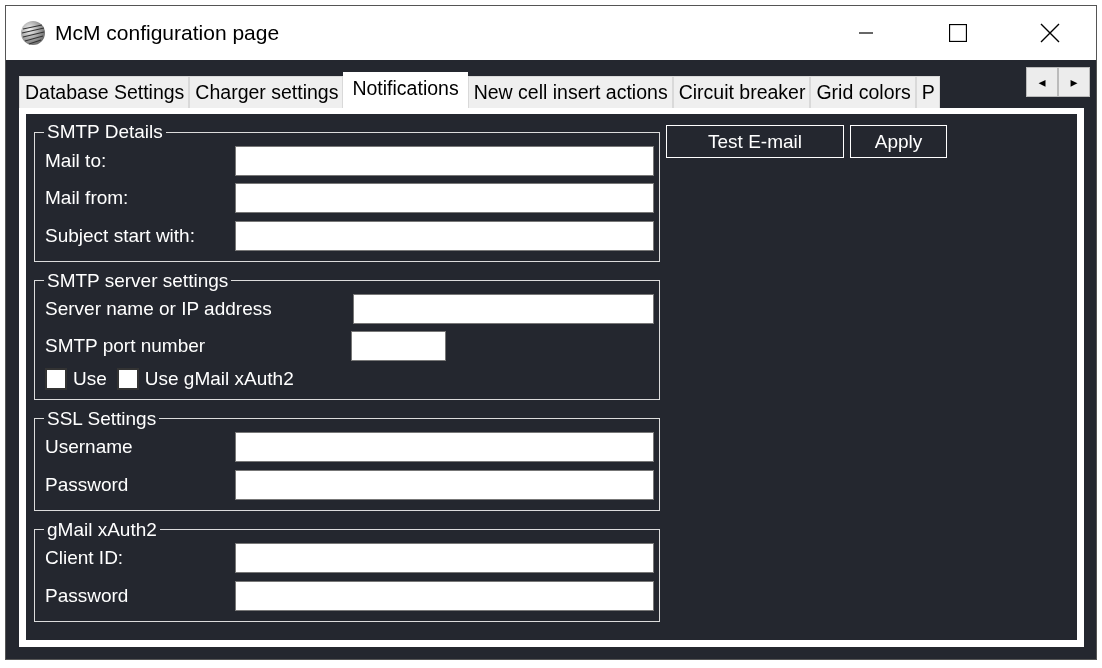 The height and width of the screenshot is (668, 1102). I want to click on action-button: Apply, so click(898, 141).